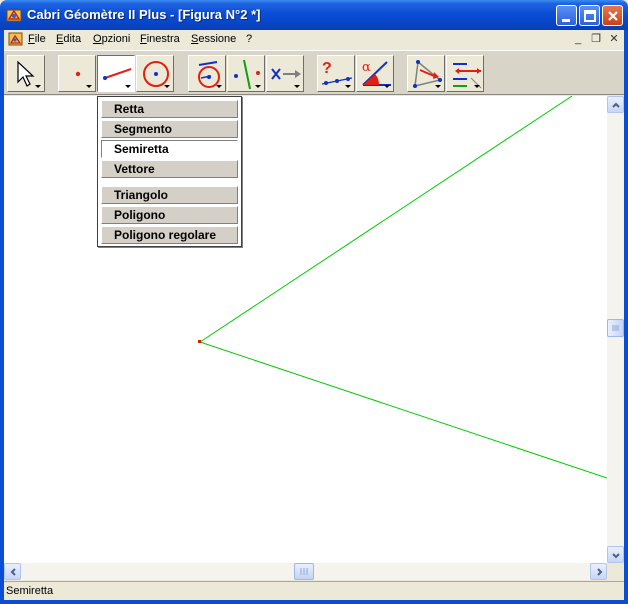 The image size is (628, 604). I want to click on horizontal-scrollbar, so click(305, 571).